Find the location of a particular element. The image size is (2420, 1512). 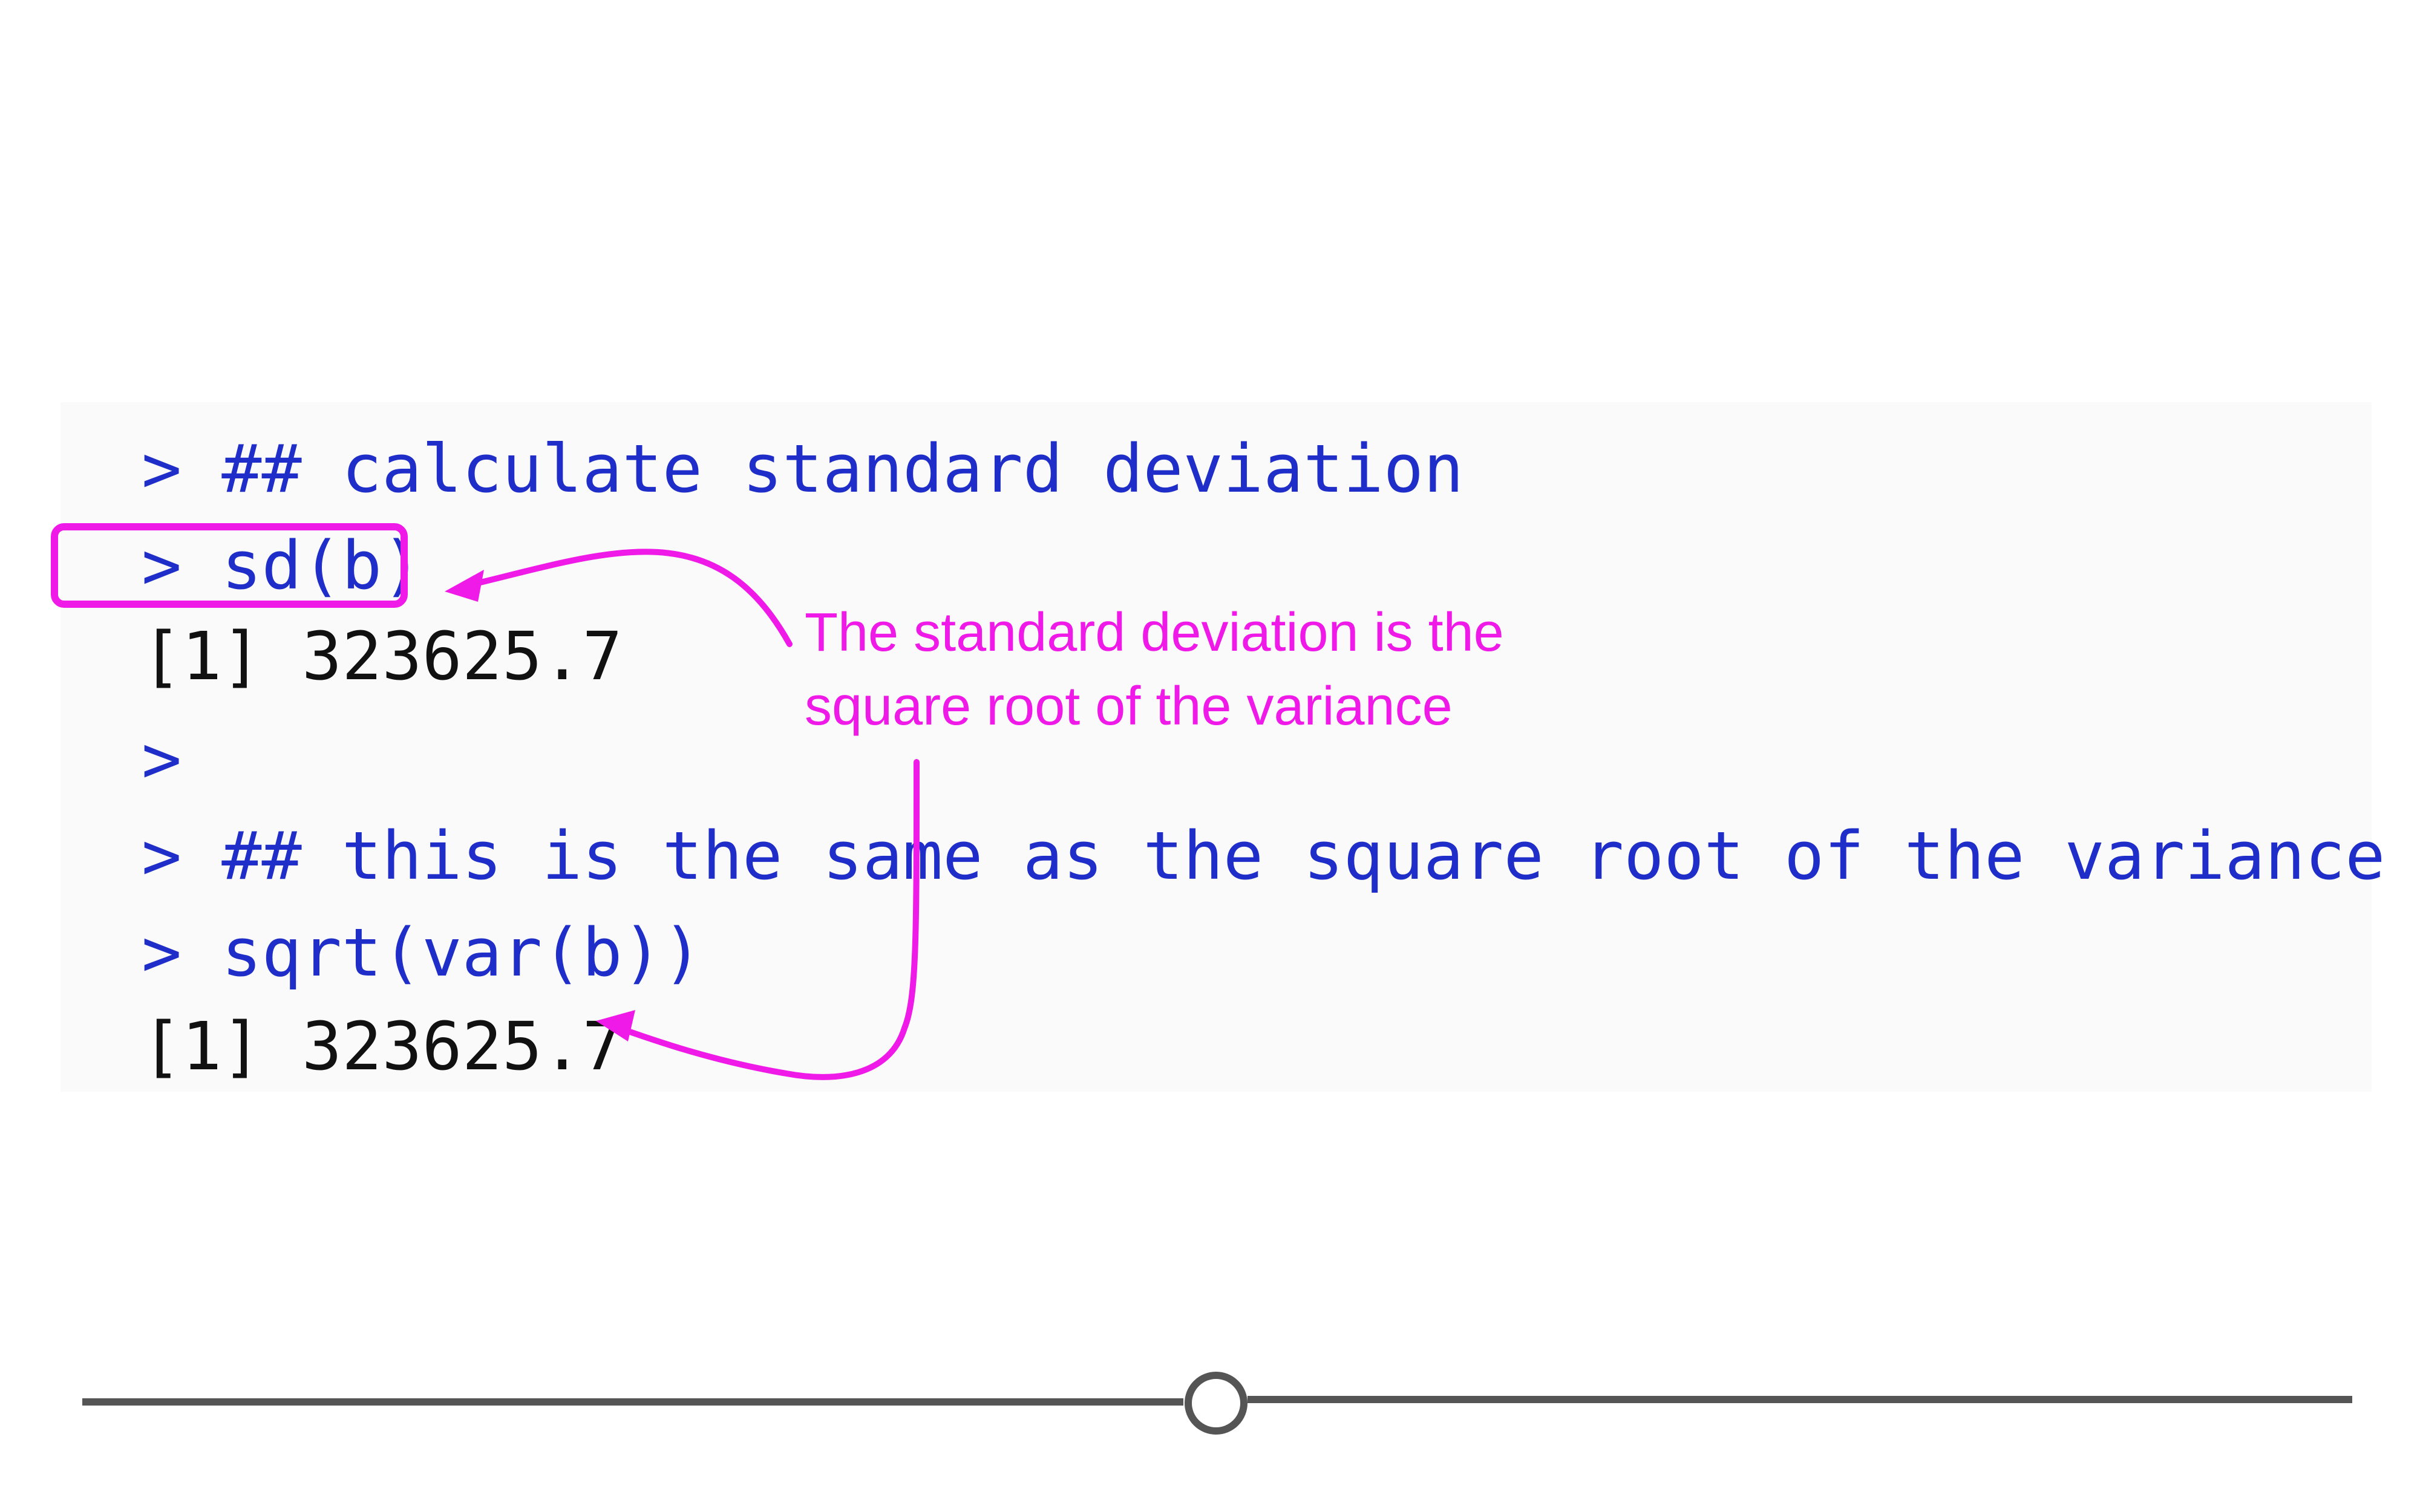

slider-thumb is located at coordinates (1216, 1403).